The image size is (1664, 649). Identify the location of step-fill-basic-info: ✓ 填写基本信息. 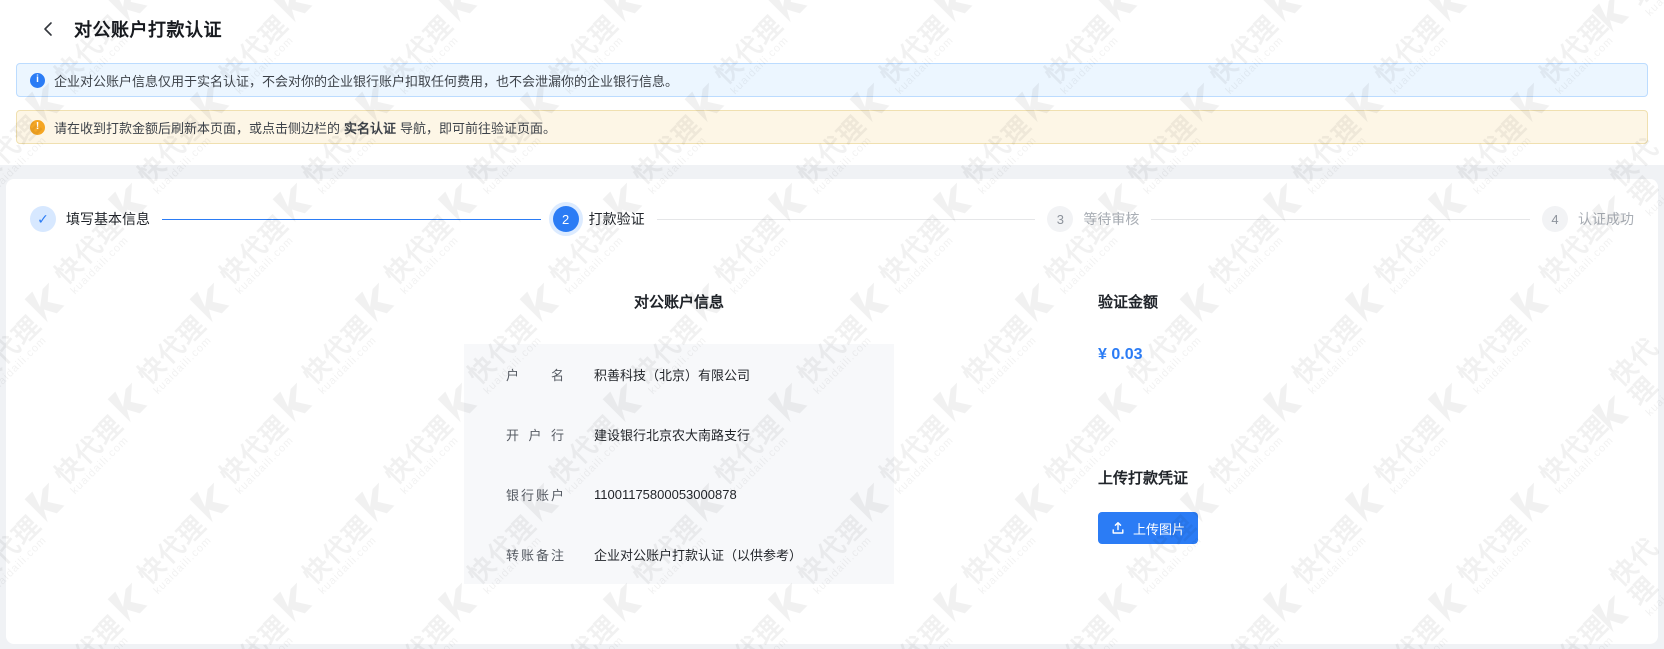
(90, 219).